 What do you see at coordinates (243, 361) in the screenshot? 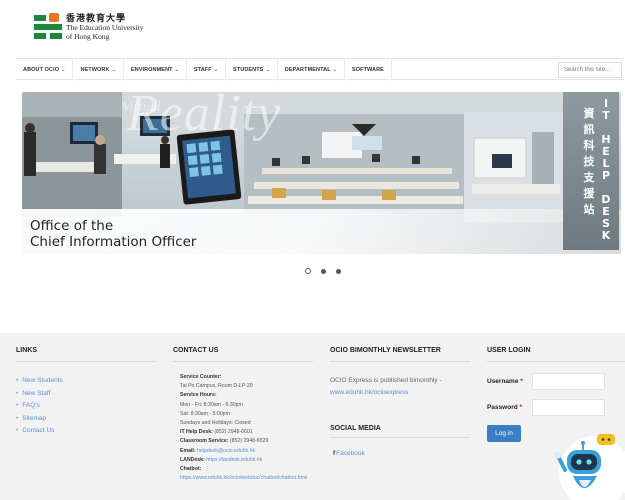
I see `contact-divider` at bounding box center [243, 361].